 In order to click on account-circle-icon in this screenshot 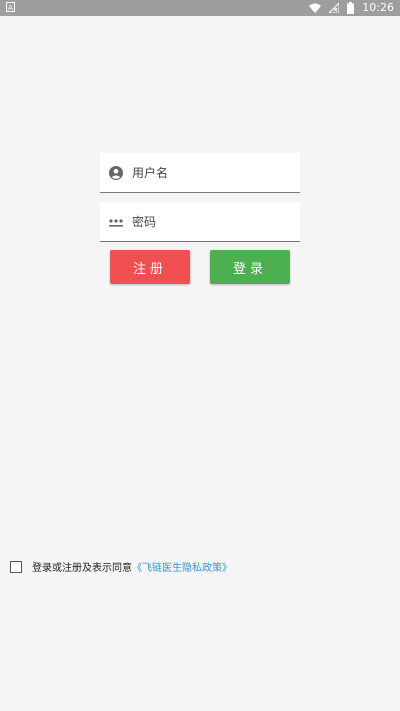, I will do `click(116, 173)`.